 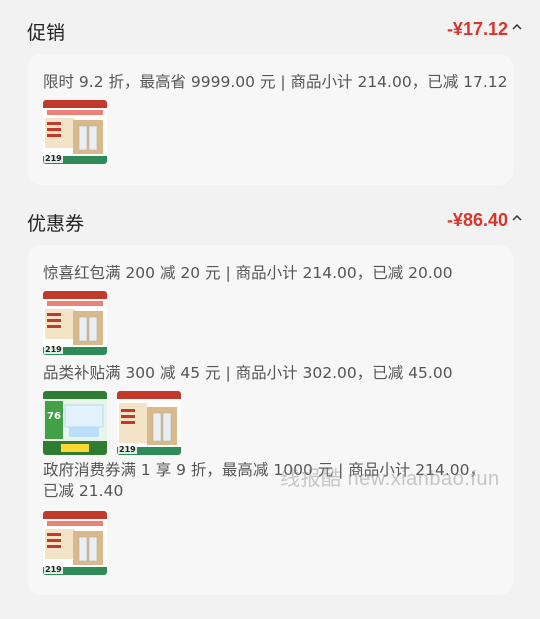 I want to click on coupon-title: 优惠券, so click(x=56, y=224).